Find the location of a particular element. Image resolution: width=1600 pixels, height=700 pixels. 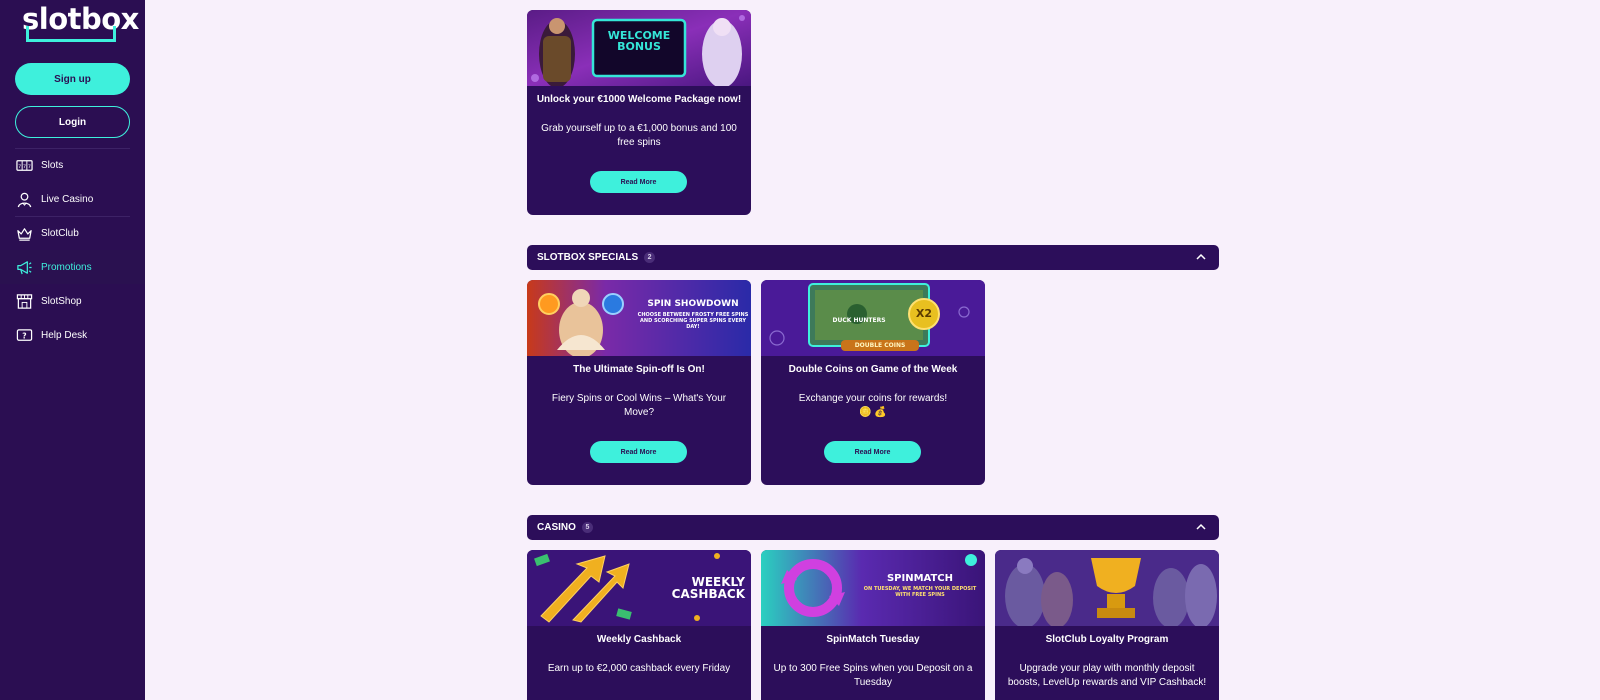

card-description: Exchange your coins for rewards! is located at coordinates (873, 398).